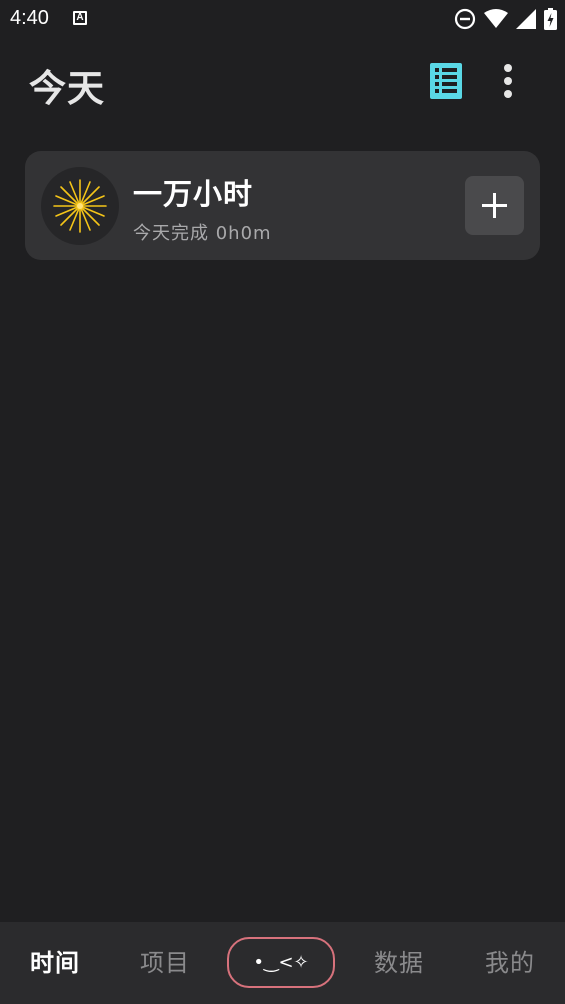  Describe the element at coordinates (510, 963) in the screenshot. I see `nav-item-mine: 我的` at that location.